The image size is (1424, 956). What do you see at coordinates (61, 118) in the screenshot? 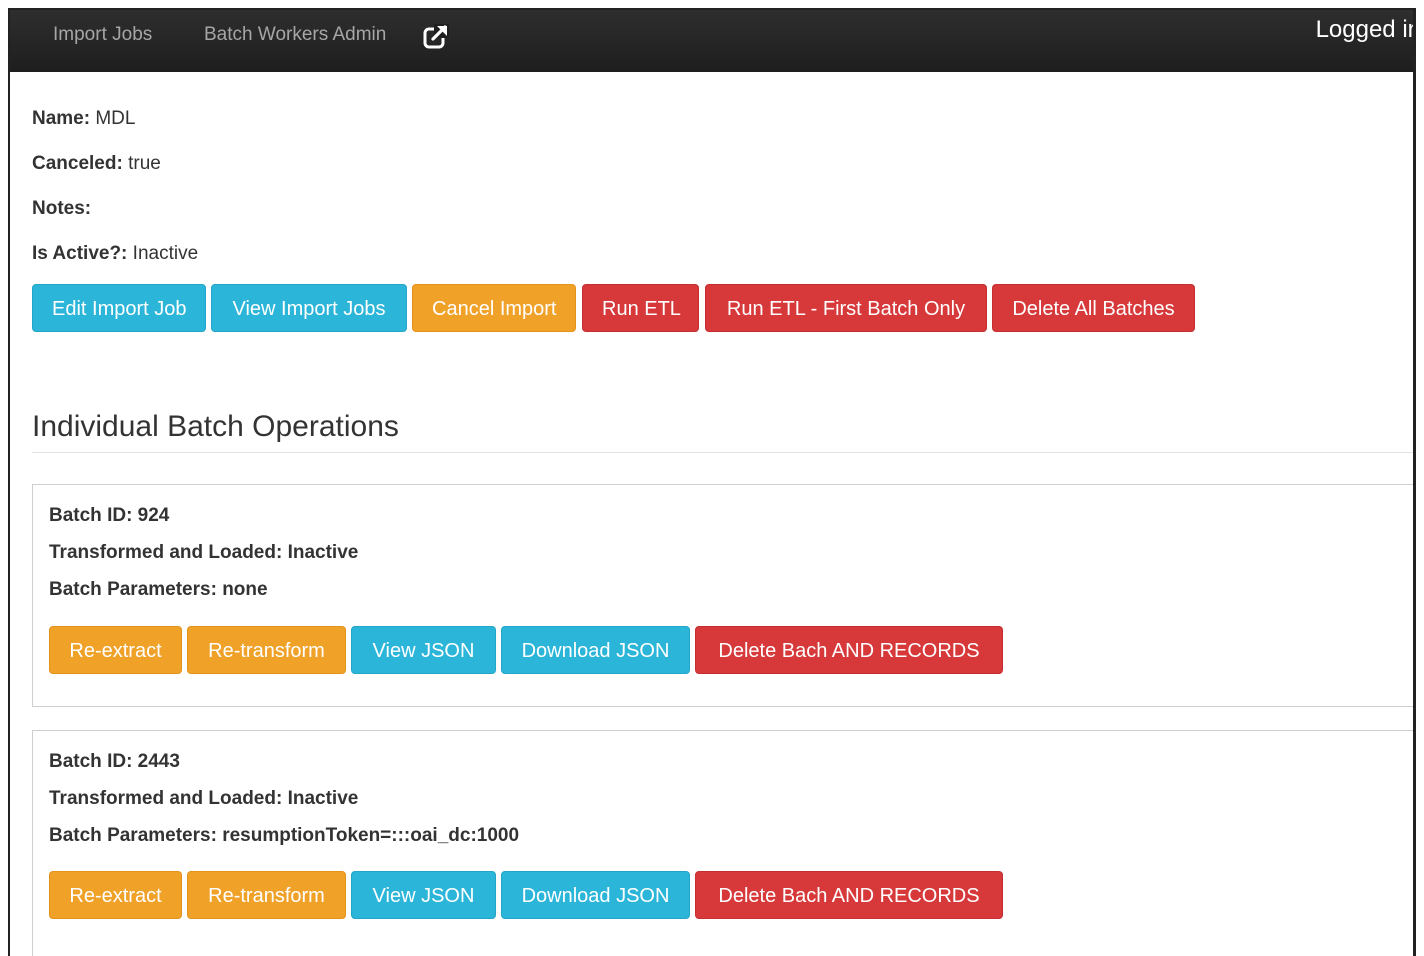
I see `job-name-label: Name:` at bounding box center [61, 118].